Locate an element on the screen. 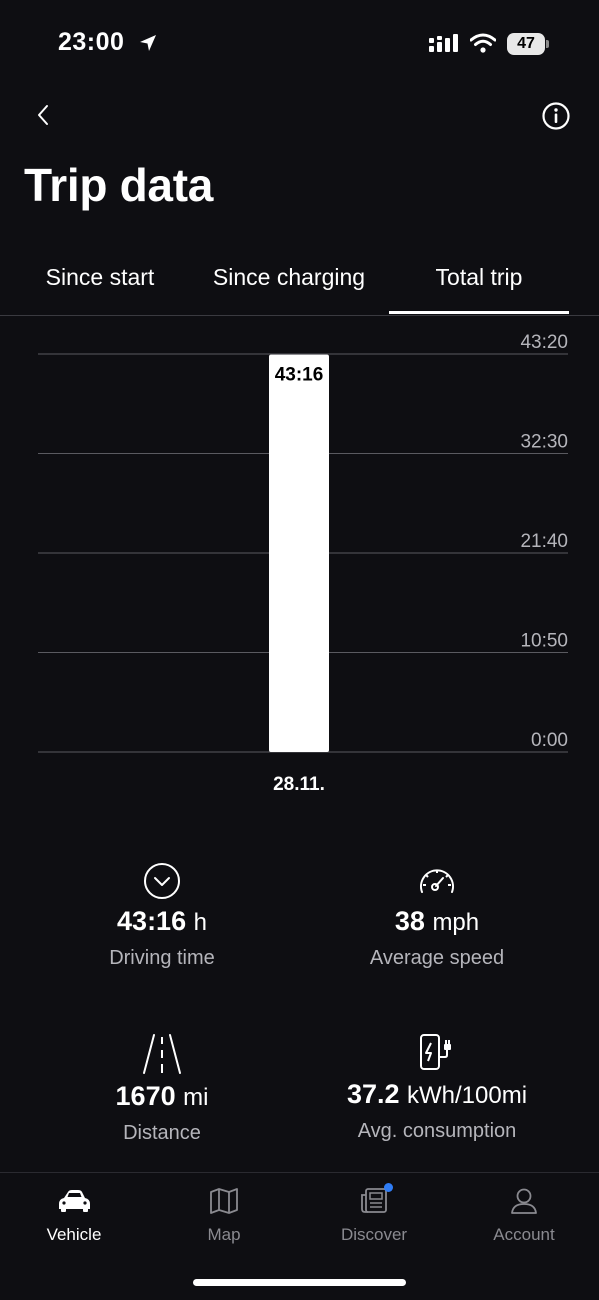 This screenshot has width=599, height=1300. y-tick-label: 0:00 is located at coordinates (549, 740).